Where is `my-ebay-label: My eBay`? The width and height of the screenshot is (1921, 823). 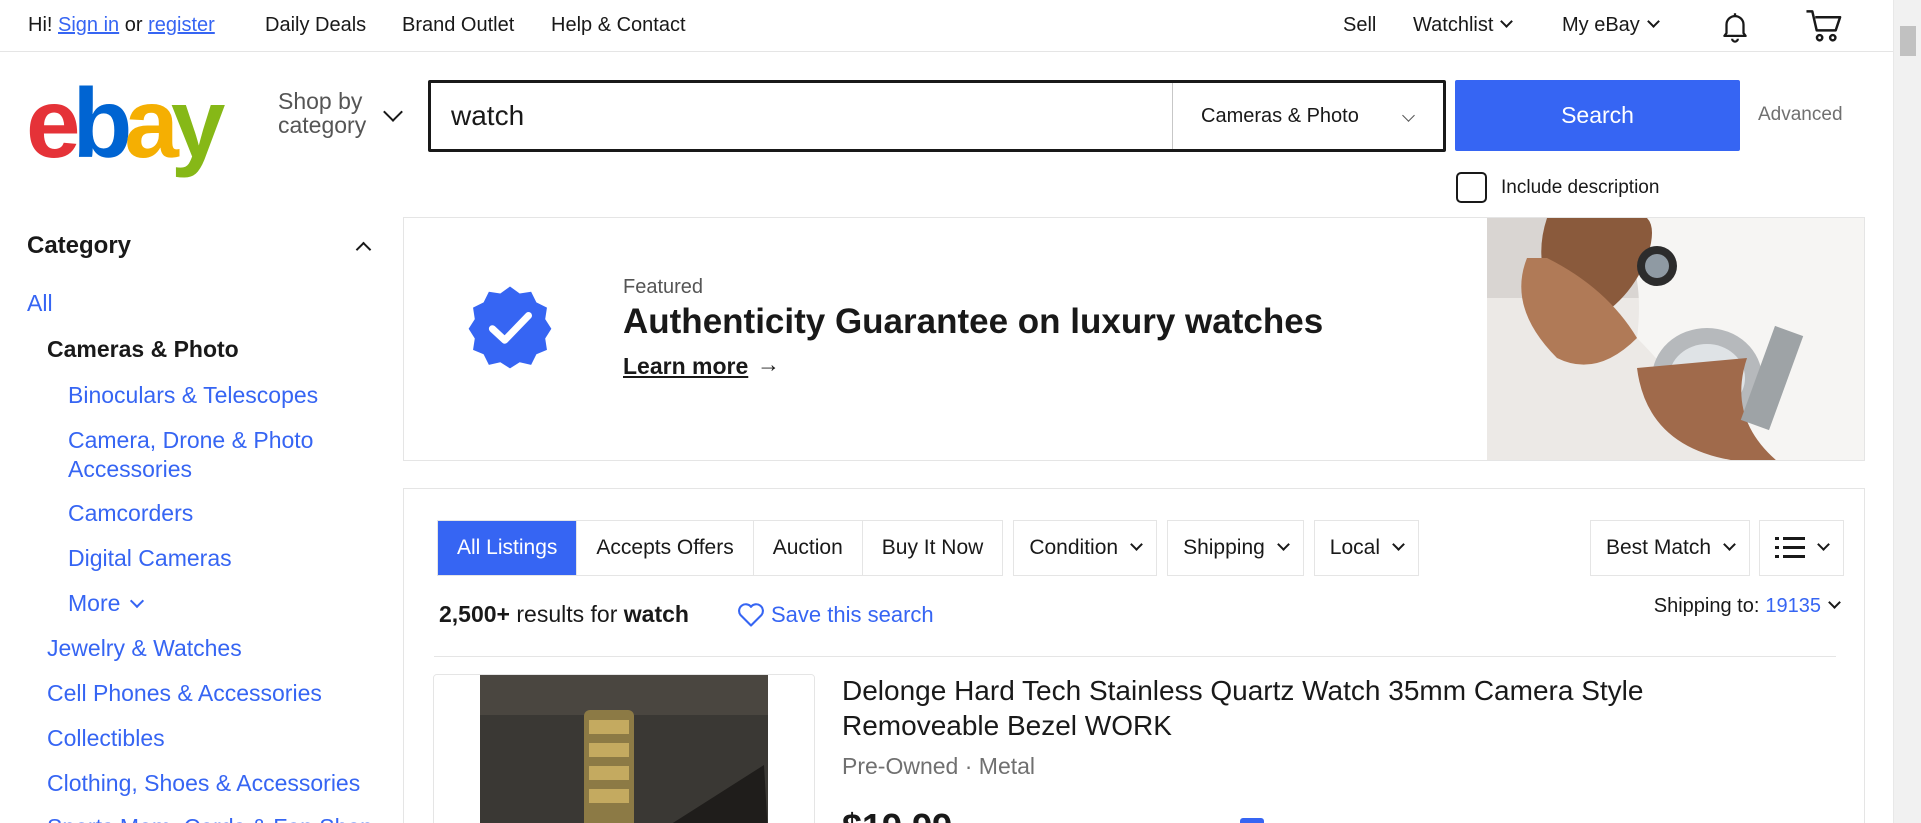
my-ebay-label: My eBay is located at coordinates (1601, 25).